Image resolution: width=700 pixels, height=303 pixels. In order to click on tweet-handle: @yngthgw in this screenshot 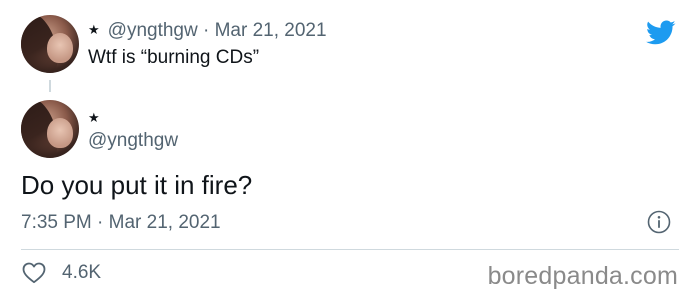, I will do `click(133, 141)`.